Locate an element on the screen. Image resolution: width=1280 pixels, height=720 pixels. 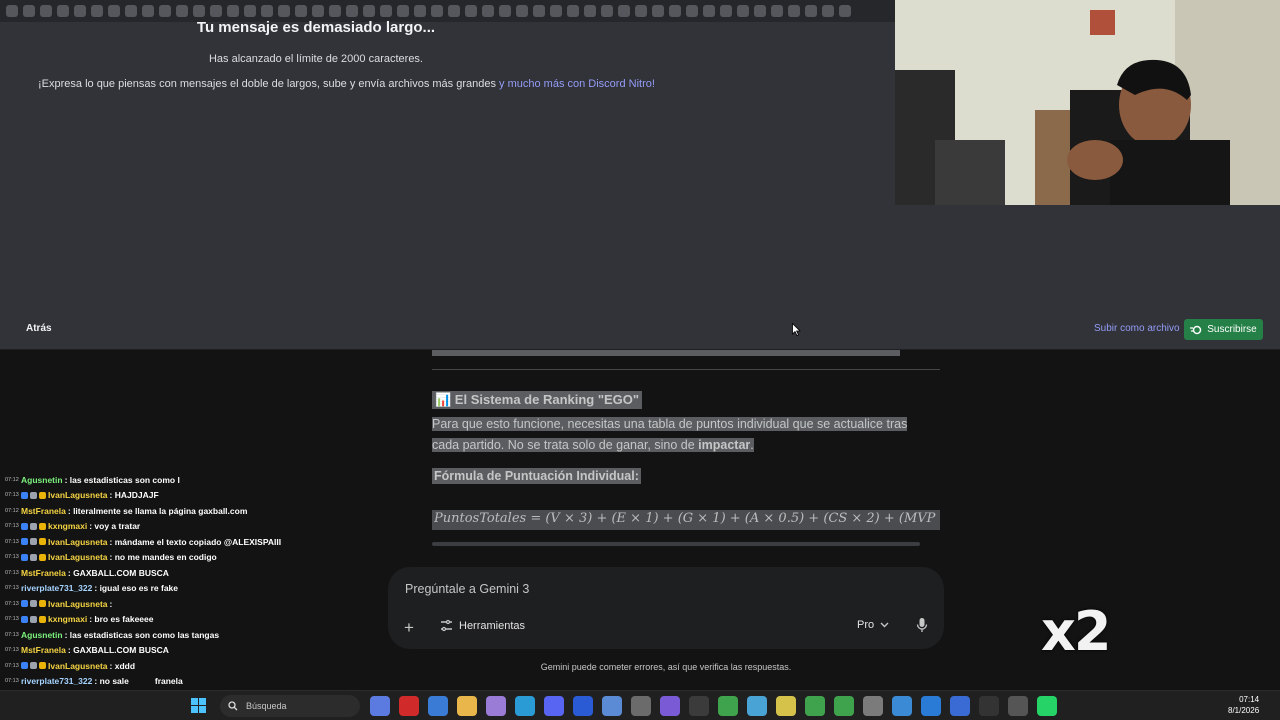
clock: 07:14 8/1/2026 is located at coordinates (1243, 705).